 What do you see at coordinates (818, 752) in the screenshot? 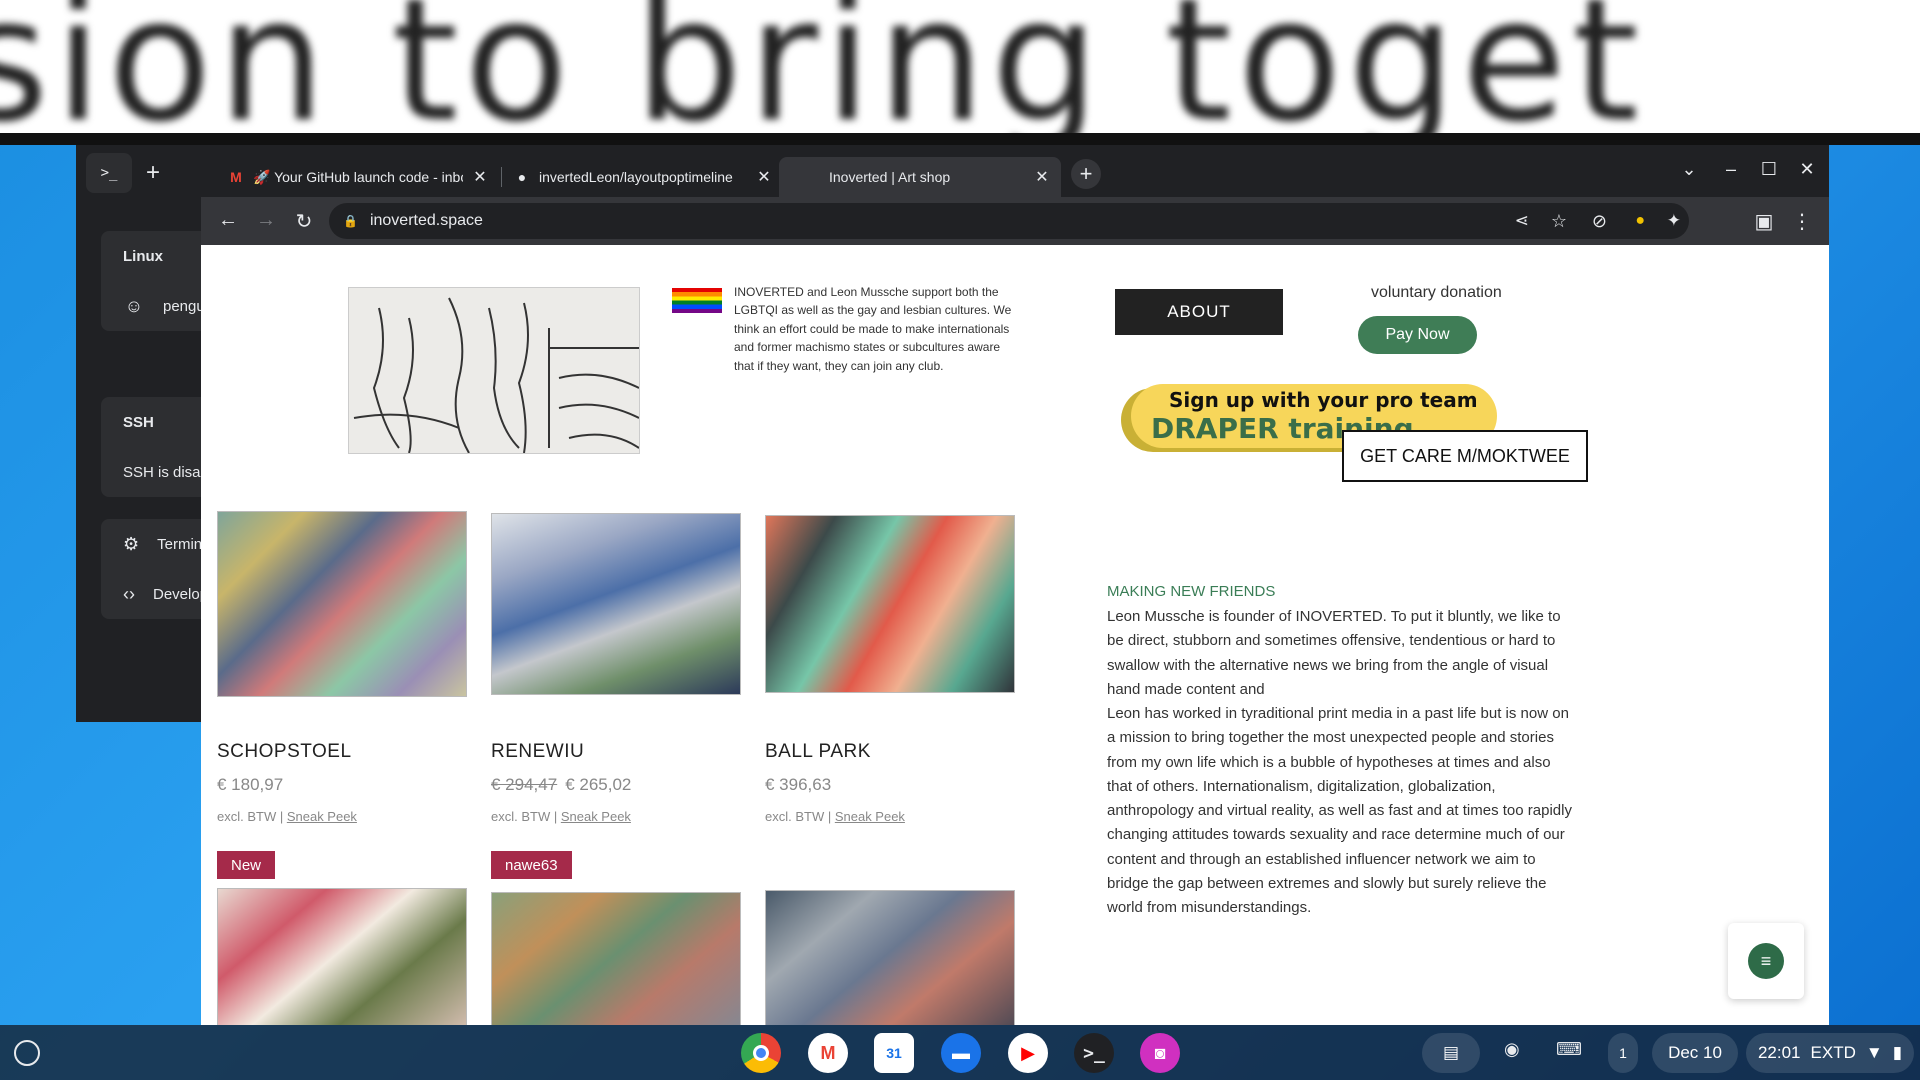
I see `product-name: BALL PARK` at bounding box center [818, 752].